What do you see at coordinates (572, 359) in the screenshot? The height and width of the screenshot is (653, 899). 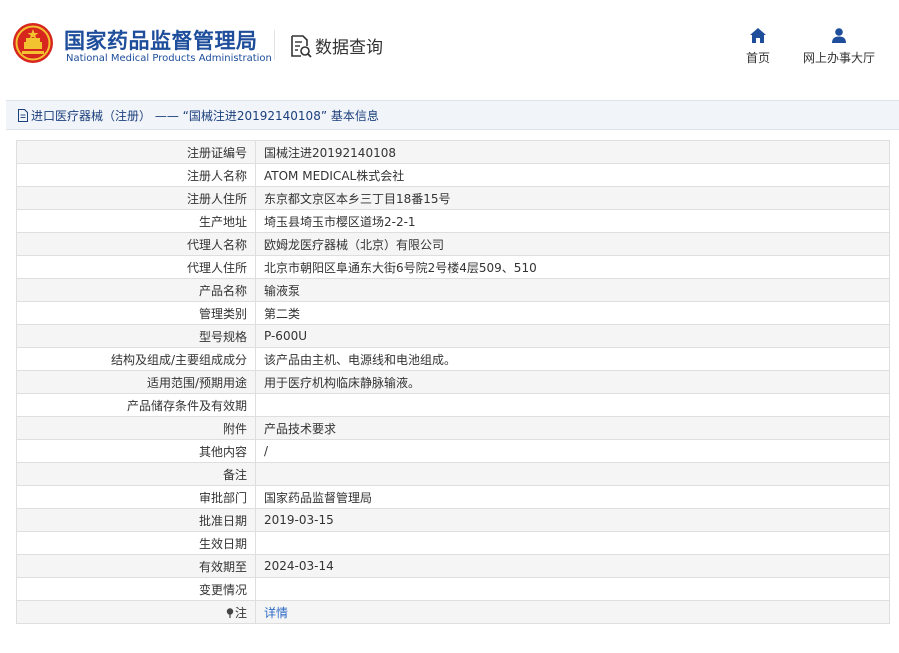 I see `field-value: 该产品由主机、电源线和电池组成。` at bounding box center [572, 359].